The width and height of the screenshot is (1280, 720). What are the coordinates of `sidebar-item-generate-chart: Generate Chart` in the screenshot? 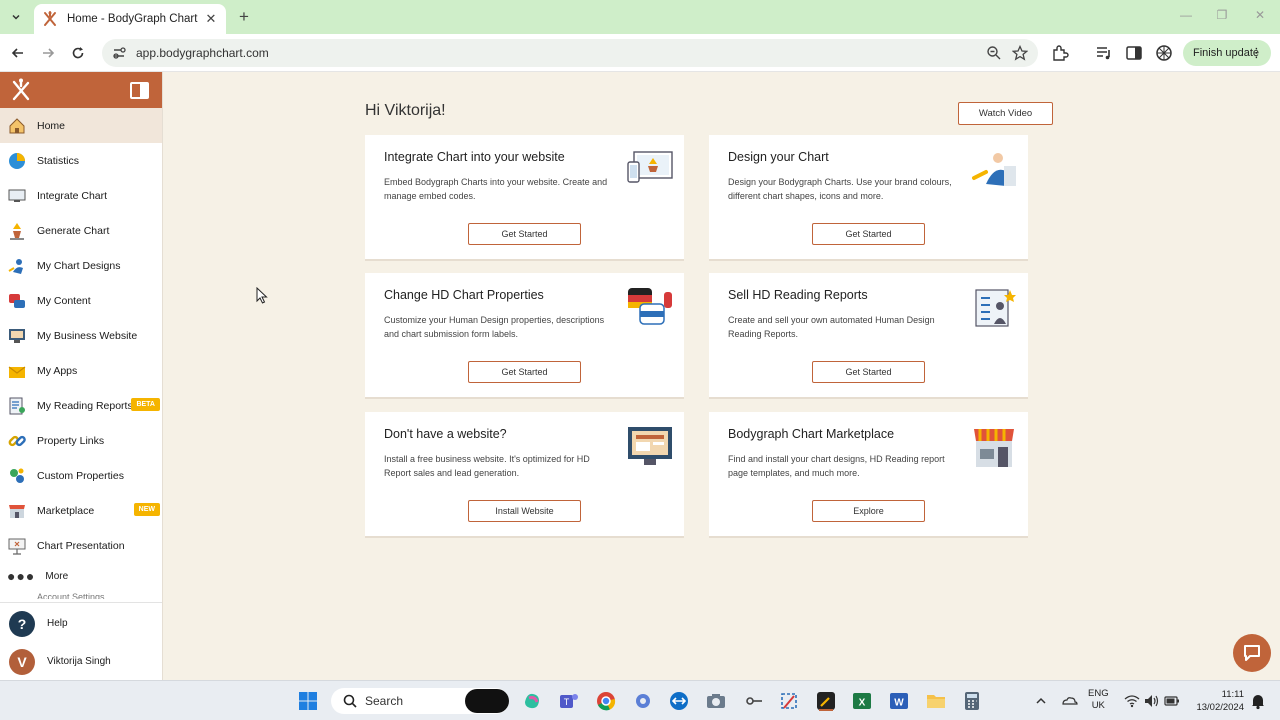 It's located at (81, 230).